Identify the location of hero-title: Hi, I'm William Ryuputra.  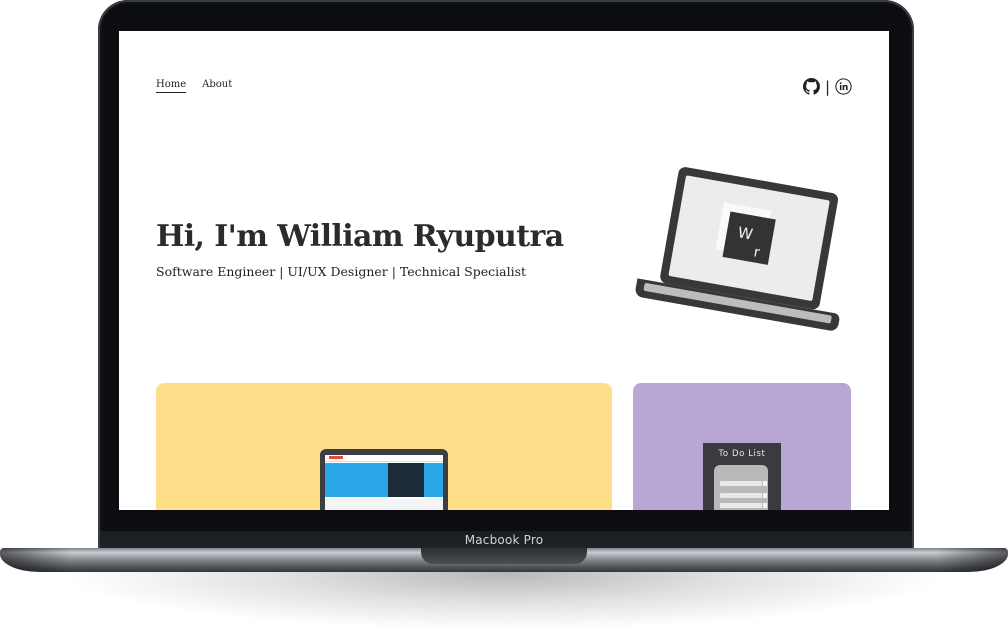
(360, 236).